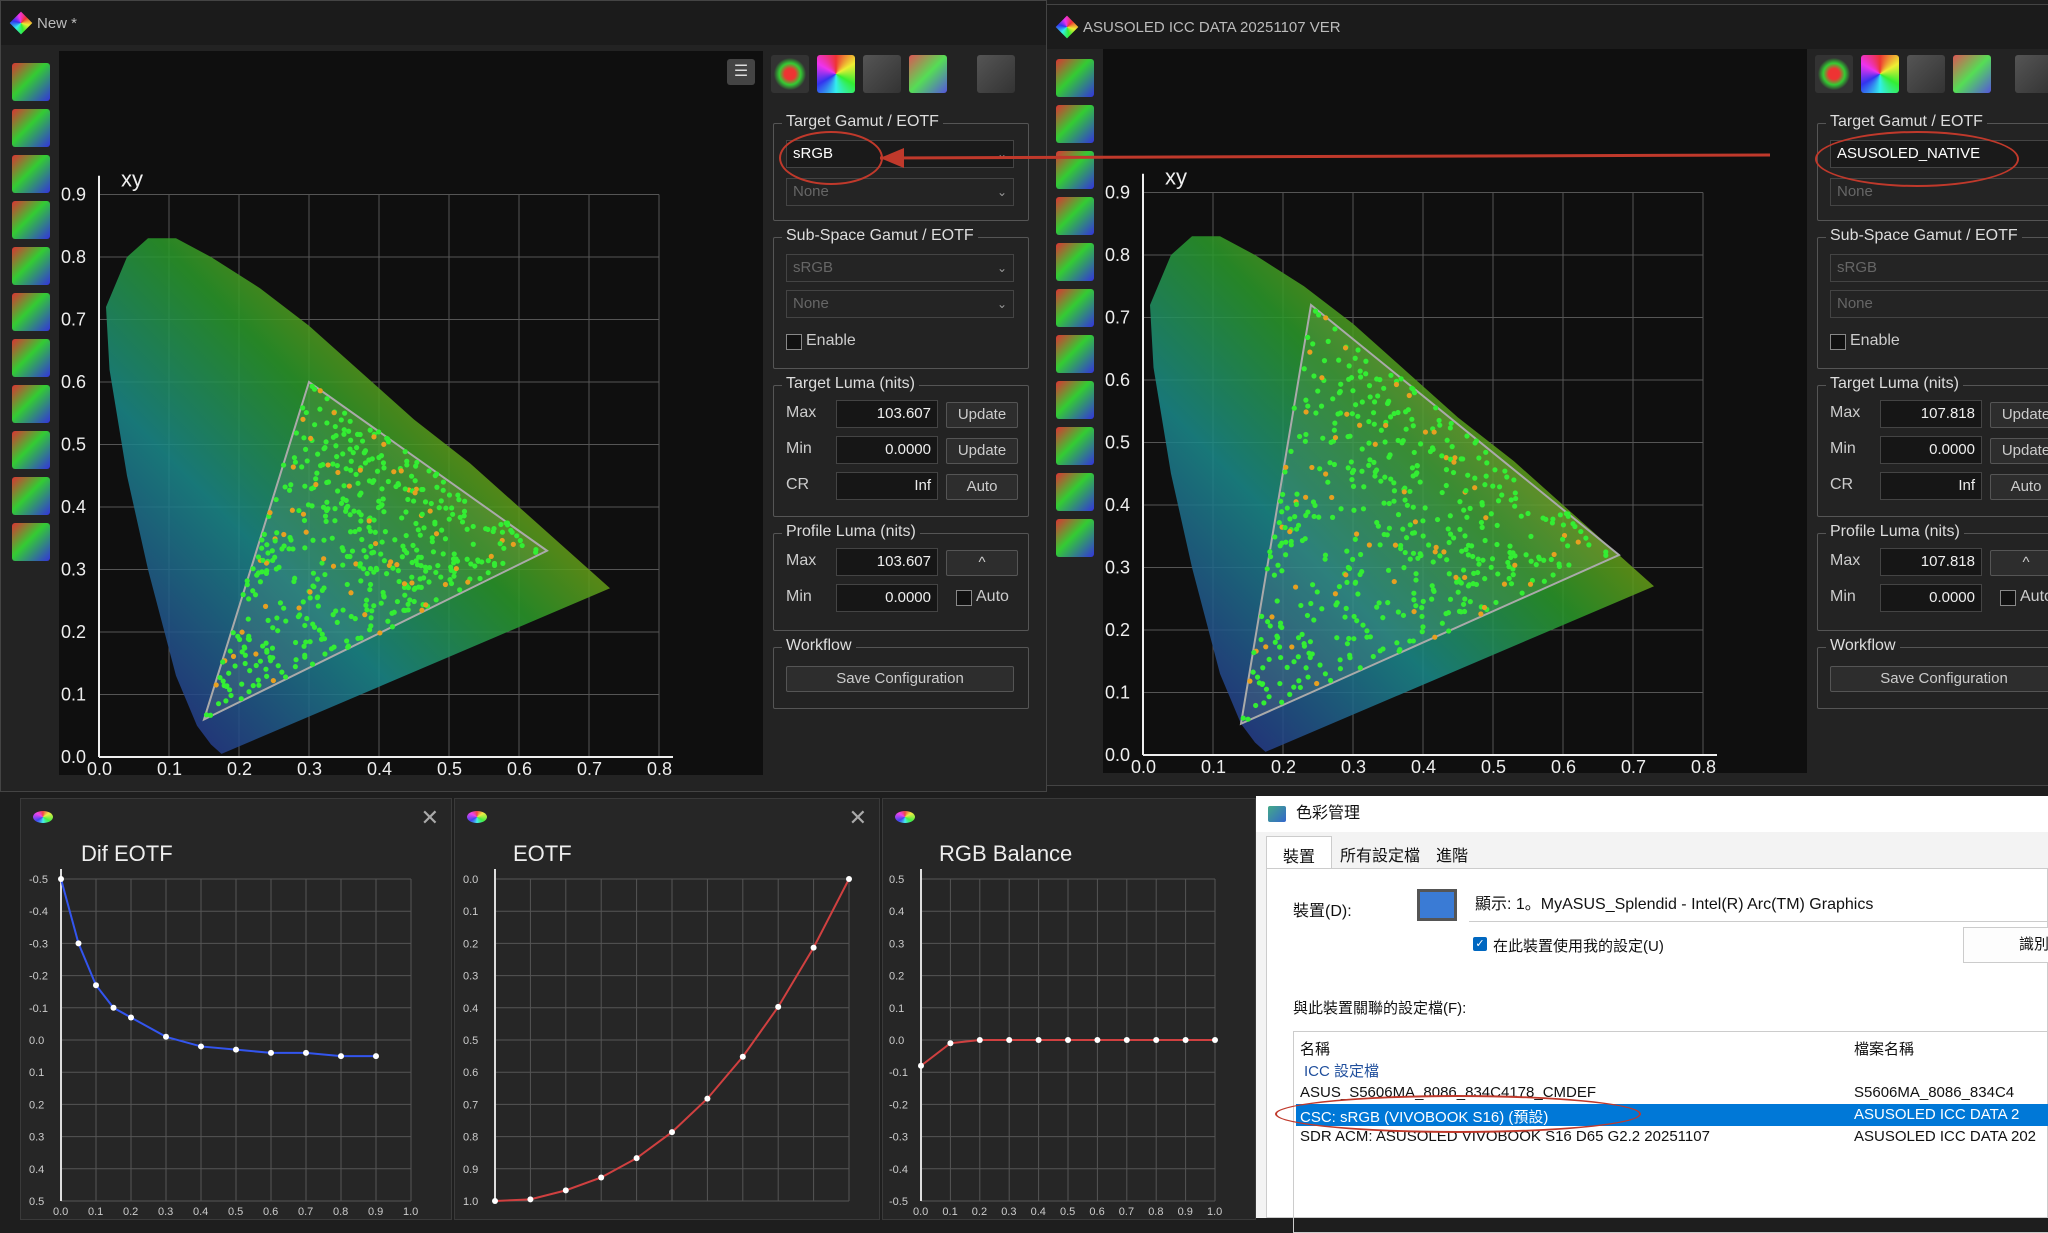 The image size is (2048, 1233). What do you see at coordinates (1931, 414) in the screenshot?
I see `target-max-field: 107.818` at bounding box center [1931, 414].